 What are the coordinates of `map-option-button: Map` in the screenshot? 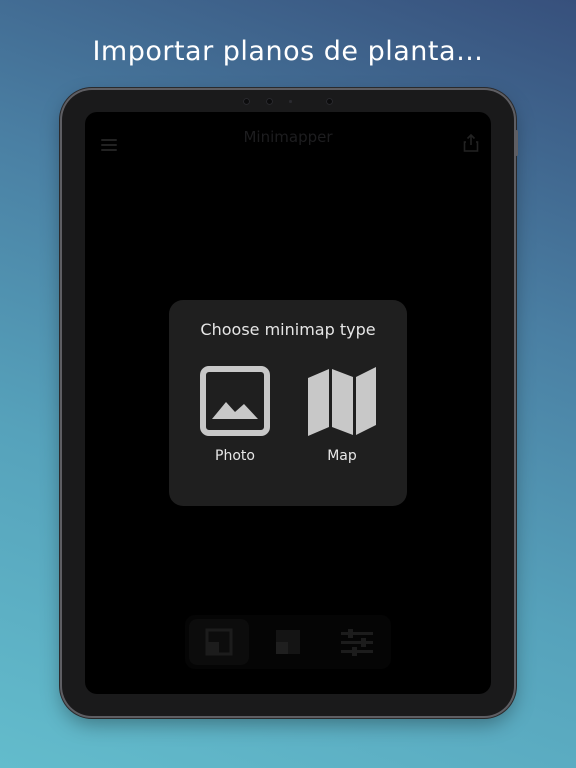 It's located at (342, 421).